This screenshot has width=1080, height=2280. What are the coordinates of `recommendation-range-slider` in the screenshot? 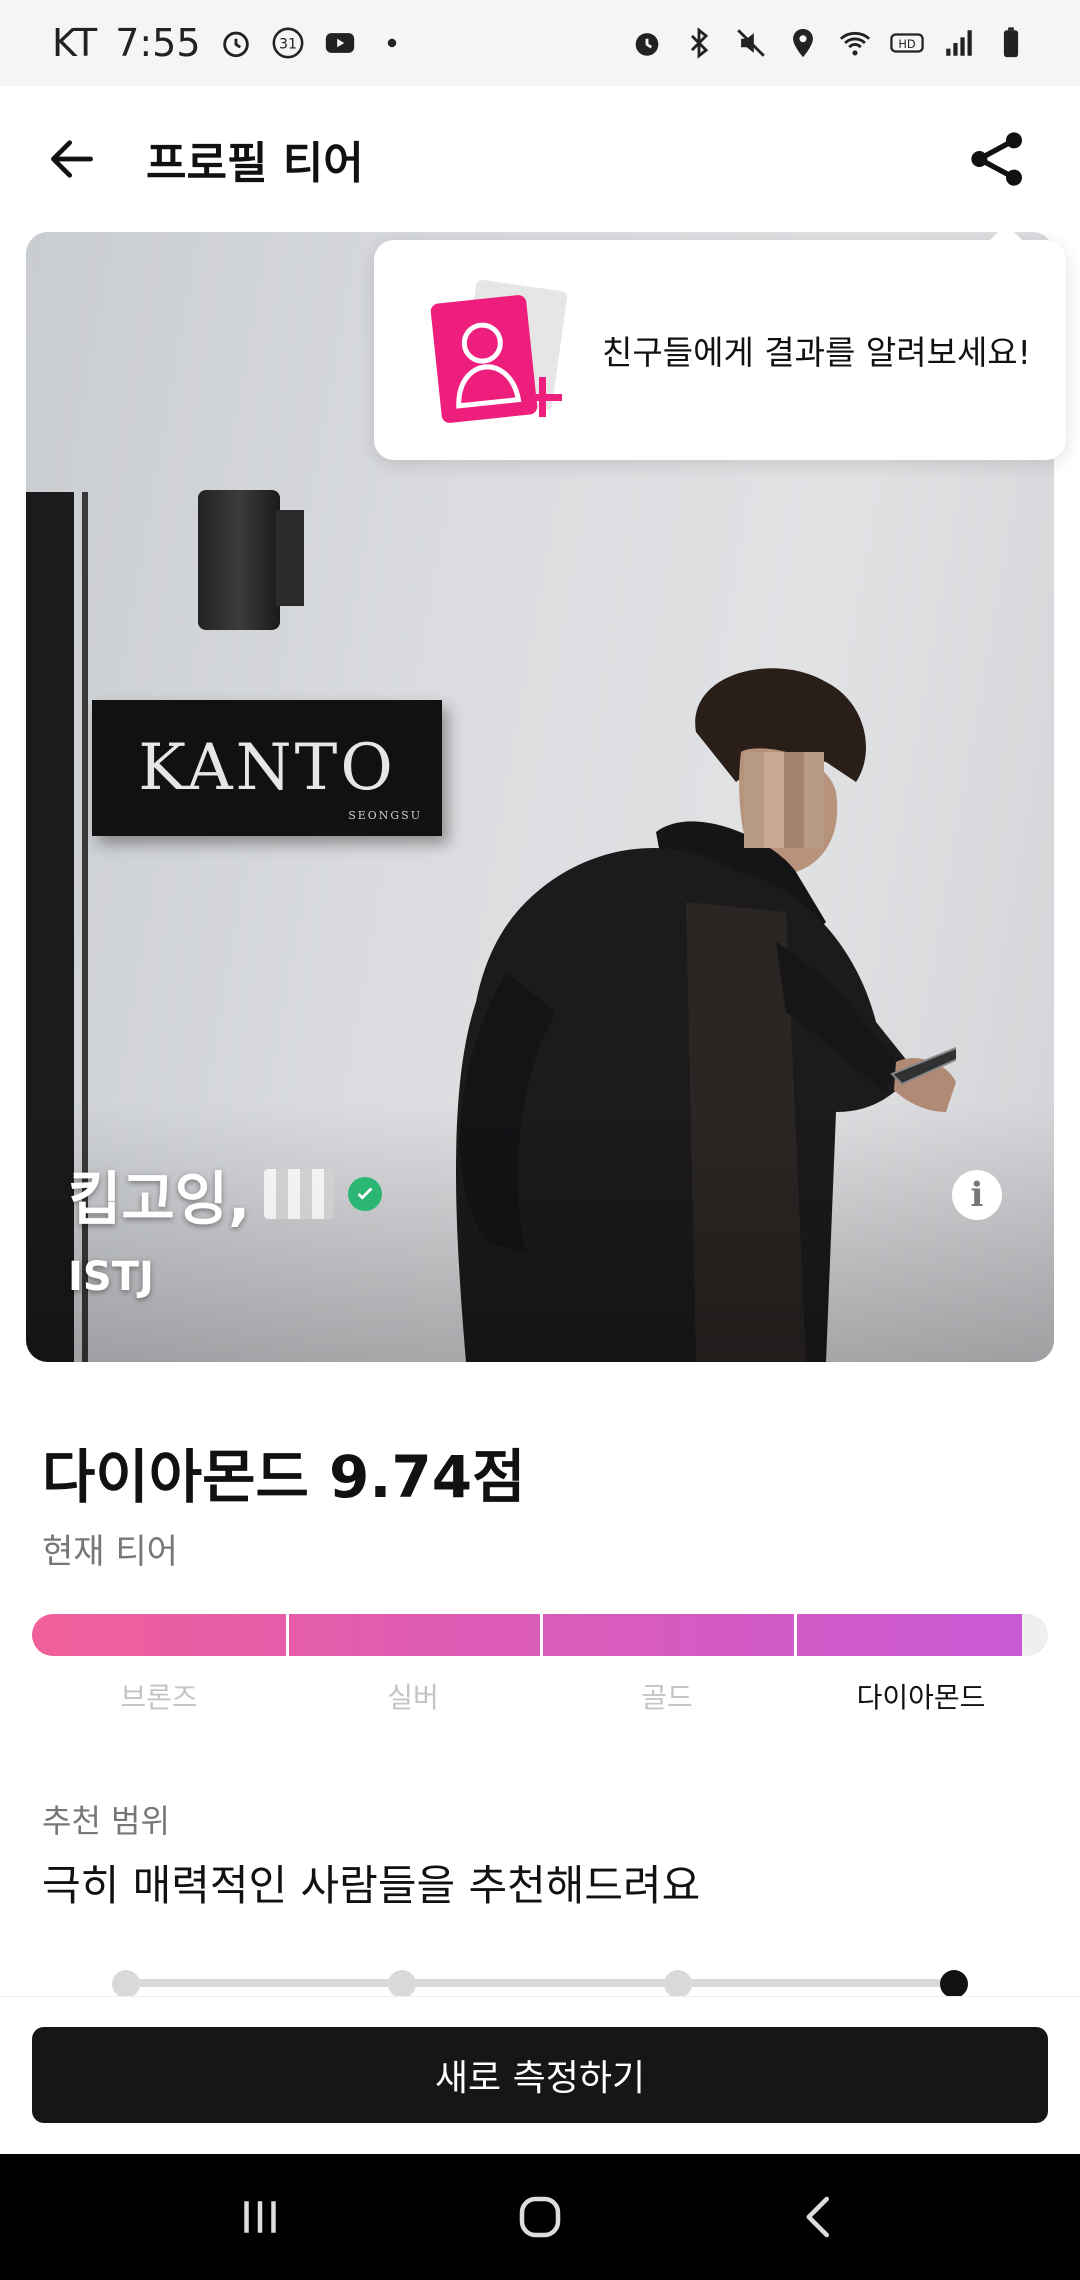 It's located at (540, 1984).